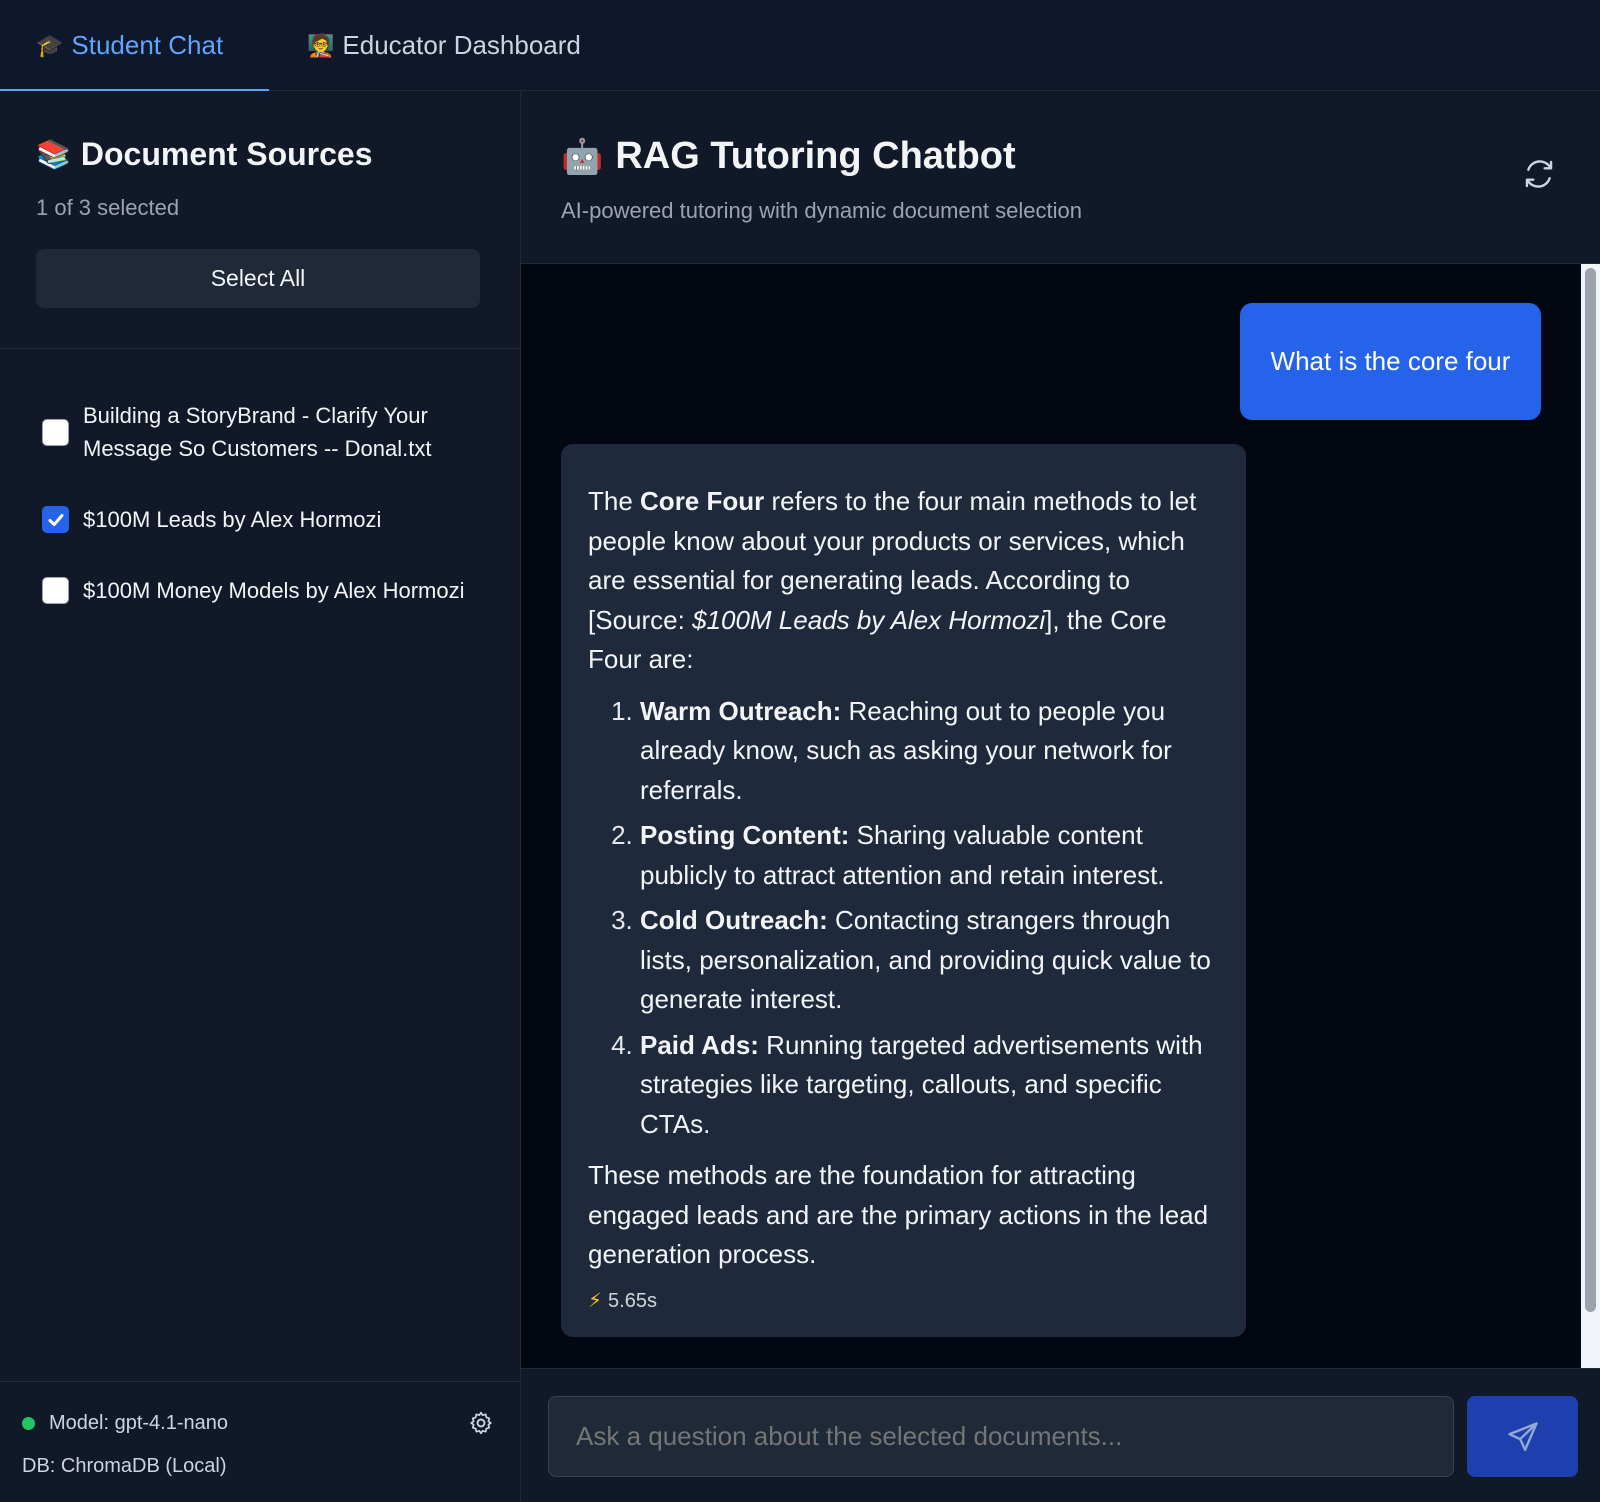 This screenshot has height=1502, width=1600. Describe the element at coordinates (582, 156) in the screenshot. I see `robot-icon: 🤖` at that location.